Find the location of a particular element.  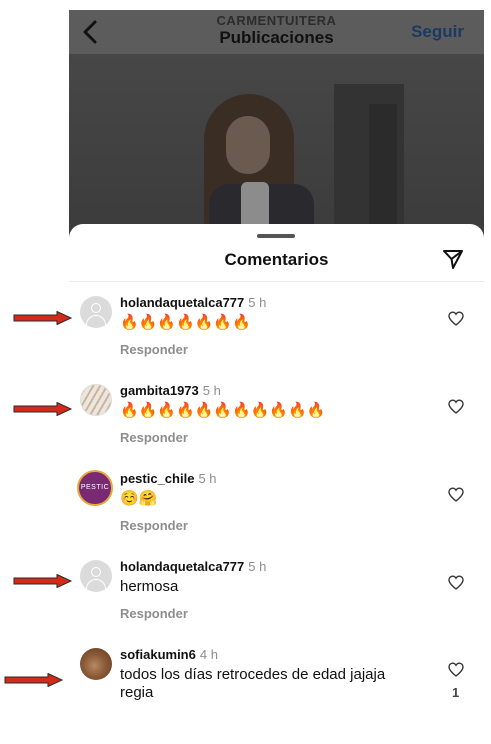

top-bar: CARMENTUITERA Publicaciones Seguir is located at coordinates (276, 32).